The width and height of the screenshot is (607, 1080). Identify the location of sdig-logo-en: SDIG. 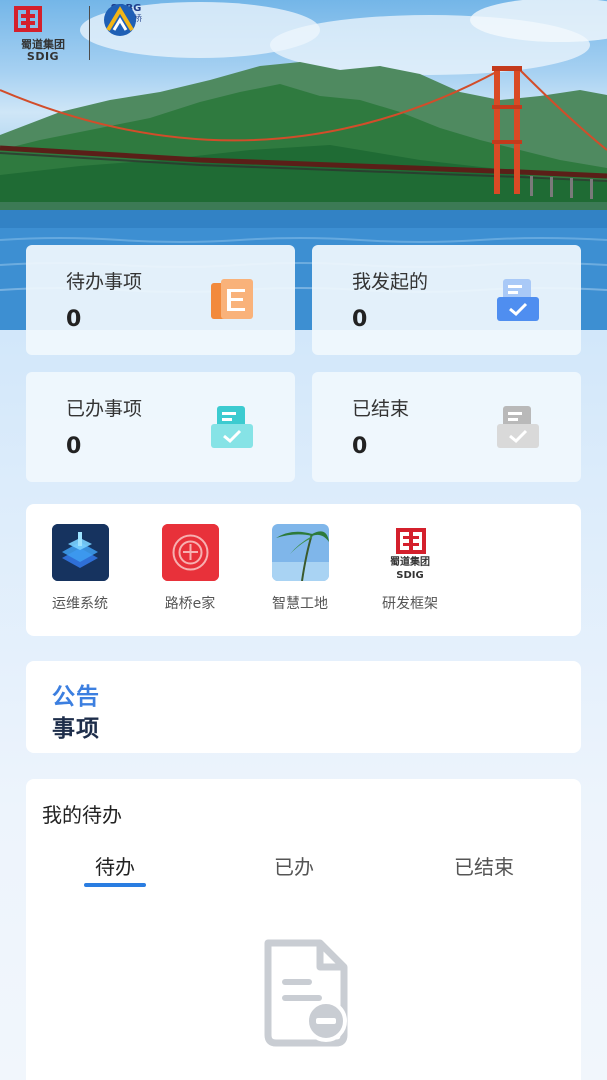
(43, 56).